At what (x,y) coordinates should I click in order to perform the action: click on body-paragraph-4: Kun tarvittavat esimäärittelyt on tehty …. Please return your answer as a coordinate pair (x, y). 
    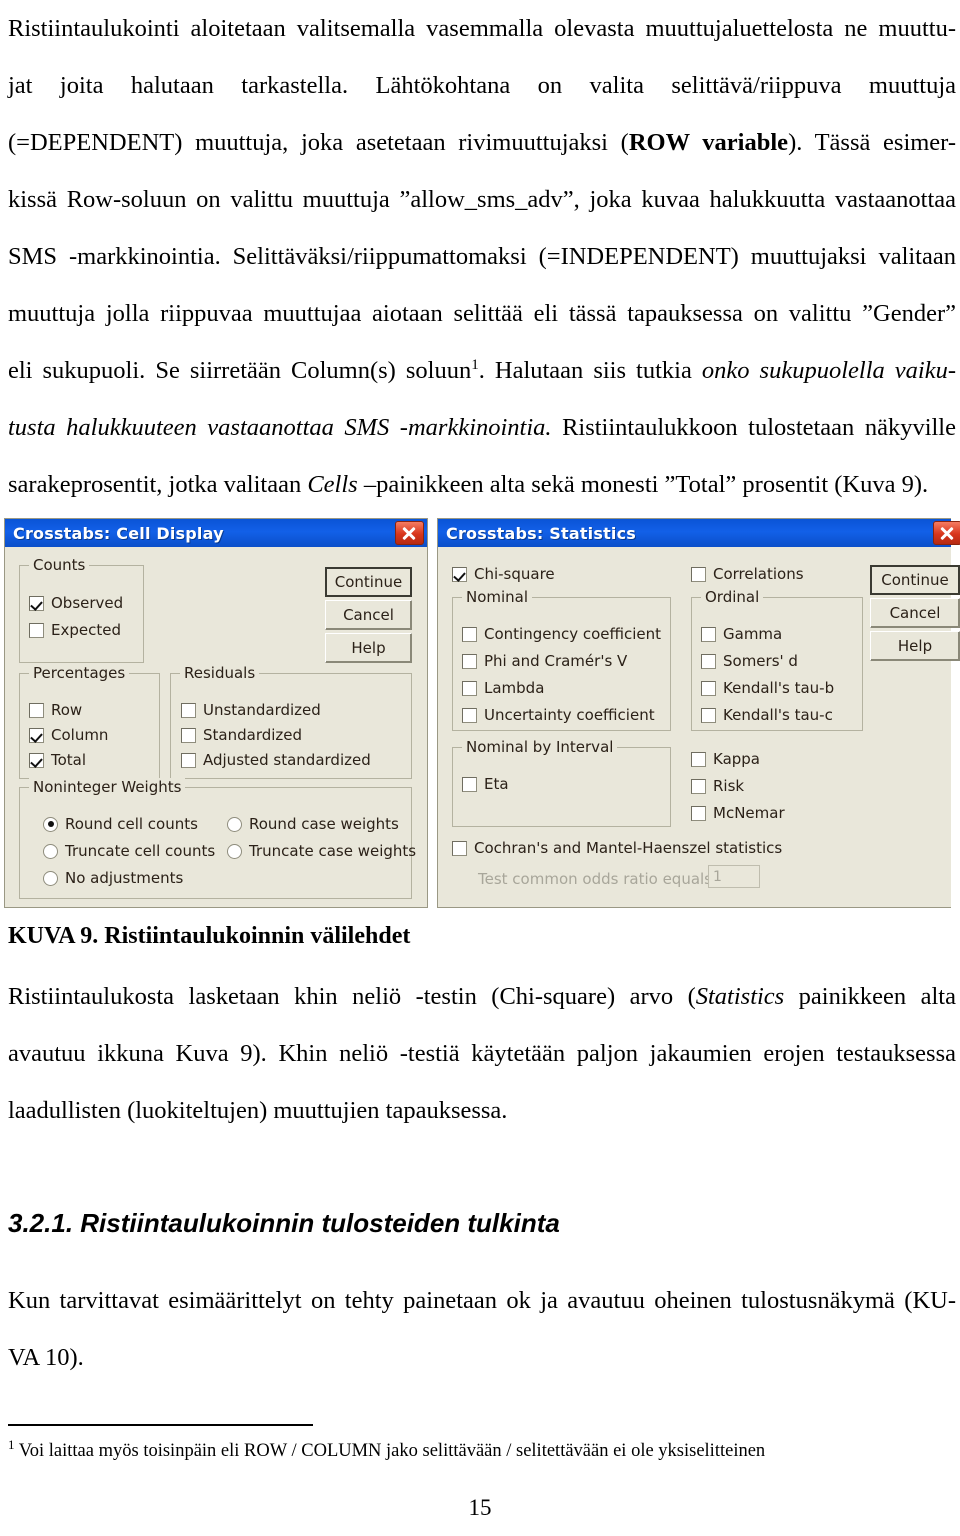
    Looking at the image, I should click on (482, 1332).